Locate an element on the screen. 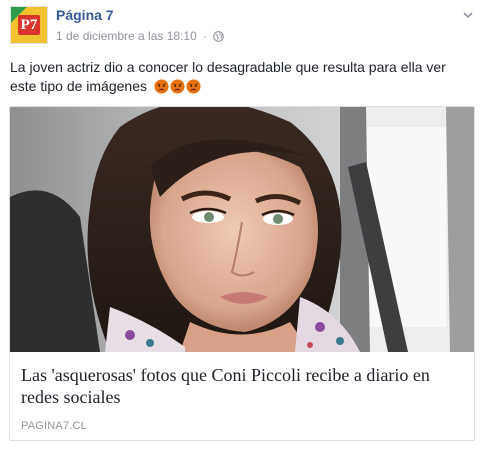  emoji-row is located at coordinates (178, 86).